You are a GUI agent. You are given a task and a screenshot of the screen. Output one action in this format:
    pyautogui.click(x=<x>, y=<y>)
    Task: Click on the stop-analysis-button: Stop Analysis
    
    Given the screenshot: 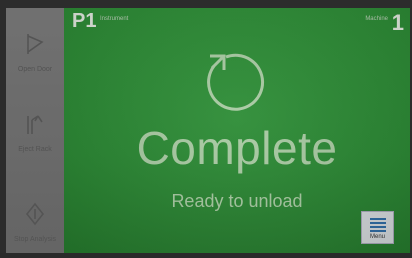 What is the action you would take?
    pyautogui.click(x=35, y=223)
    